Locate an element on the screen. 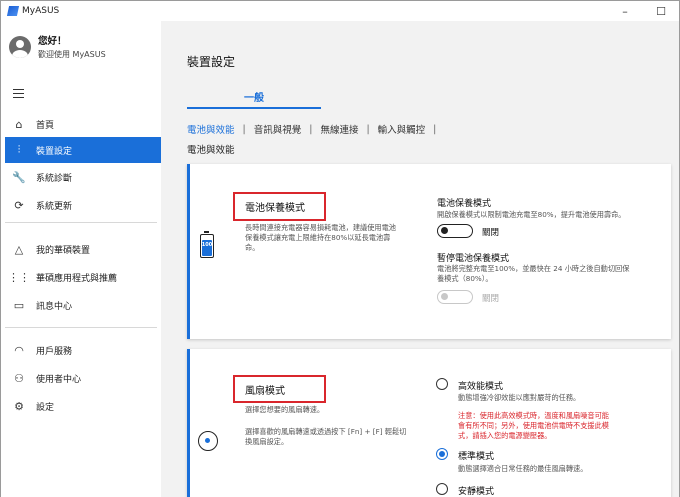 The width and height of the screenshot is (680, 497). subtab-input-touch: 輸入與觸控 is located at coordinates (402, 129).